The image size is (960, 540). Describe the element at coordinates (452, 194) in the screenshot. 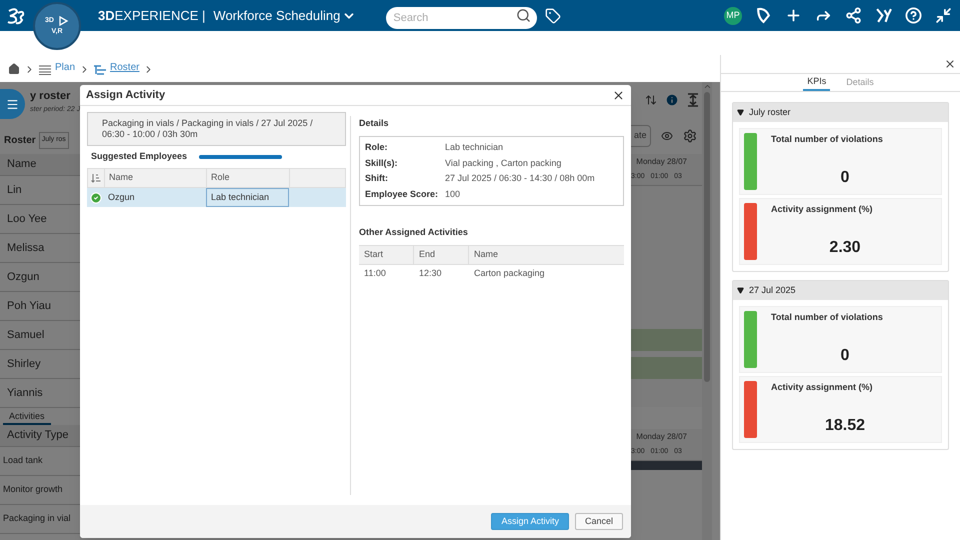

I see `detail-value: 100` at that location.